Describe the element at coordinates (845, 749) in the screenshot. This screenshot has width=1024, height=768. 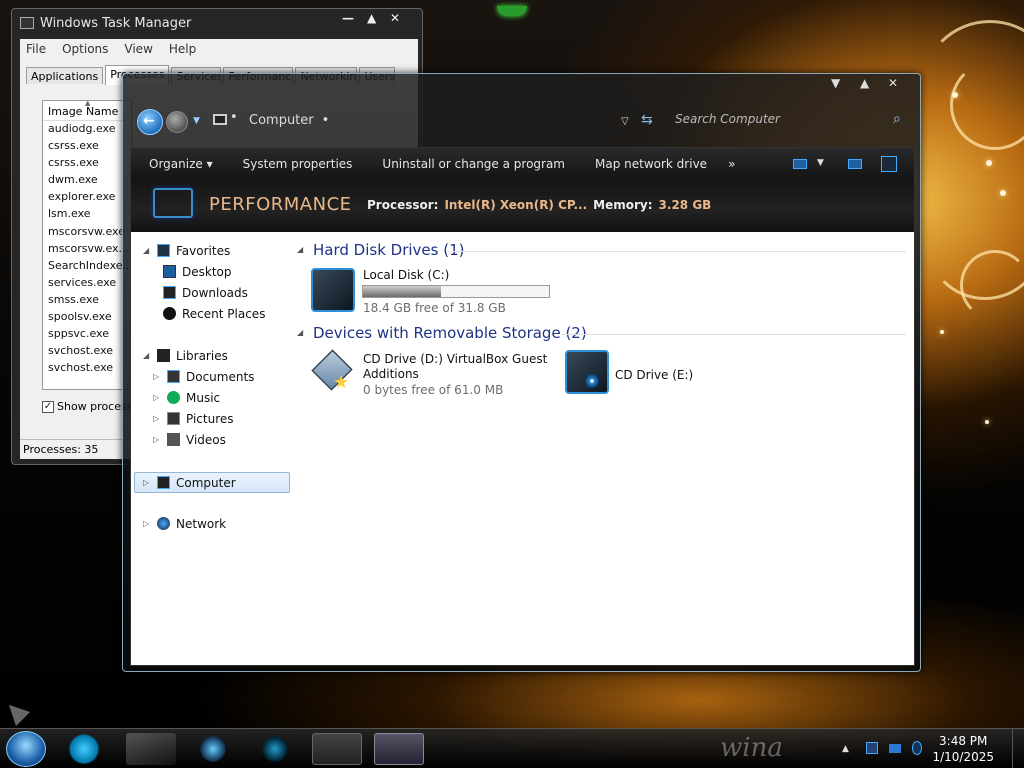
I see `show-hidden-icons-icon: ▲` at that location.